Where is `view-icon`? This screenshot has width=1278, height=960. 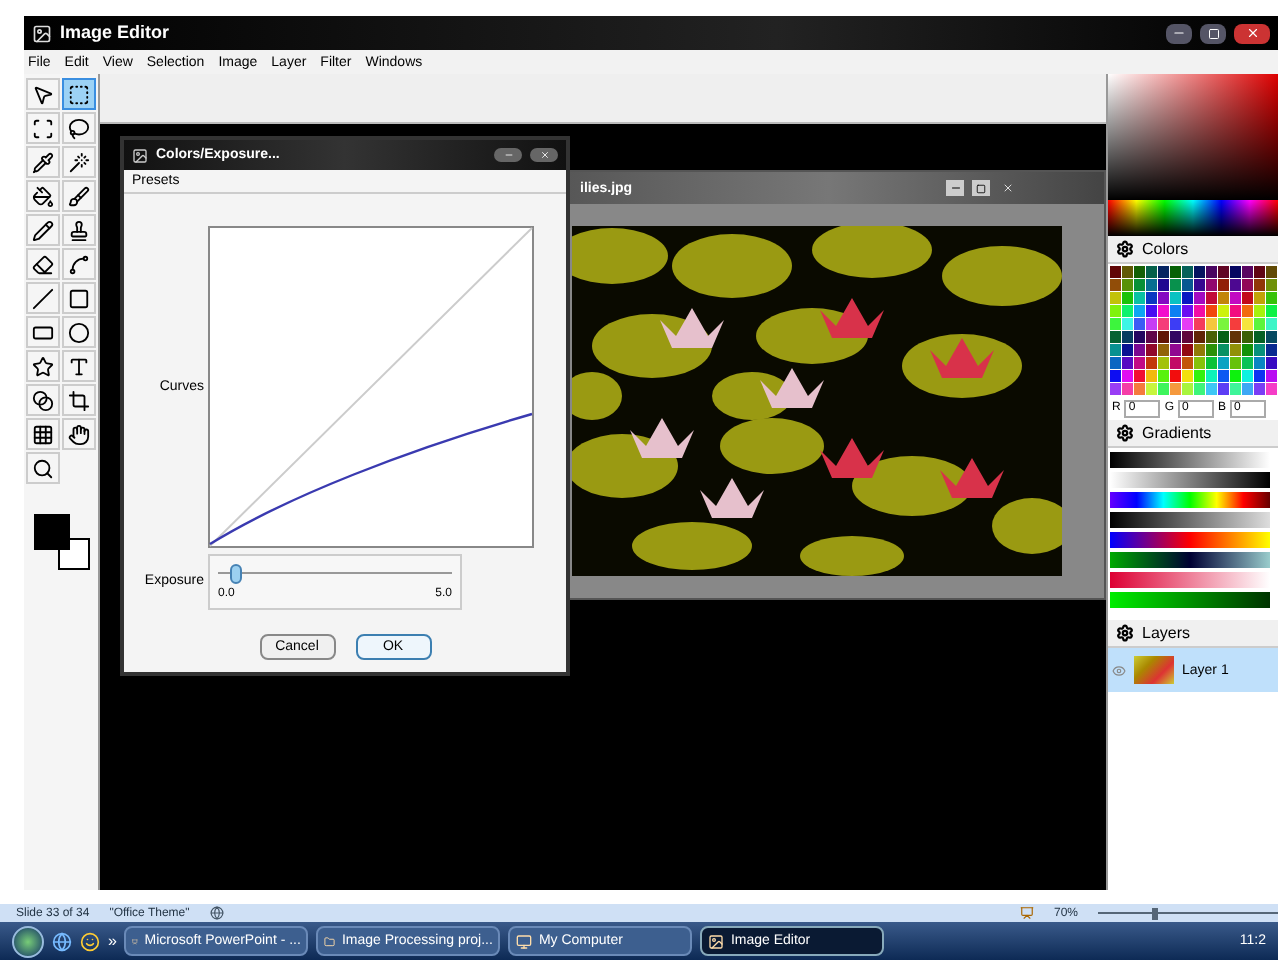 view-icon is located at coordinates (1026, 913).